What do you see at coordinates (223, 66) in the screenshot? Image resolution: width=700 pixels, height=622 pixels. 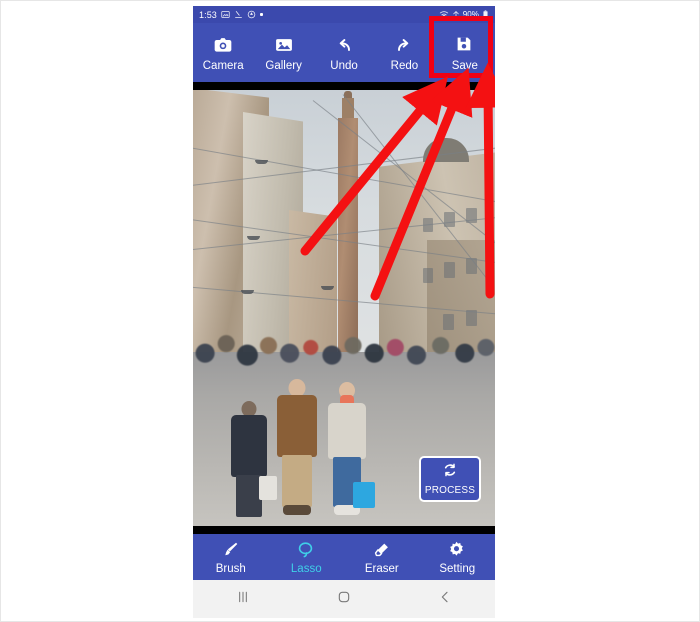 I see `camera-label: Camera` at bounding box center [223, 66].